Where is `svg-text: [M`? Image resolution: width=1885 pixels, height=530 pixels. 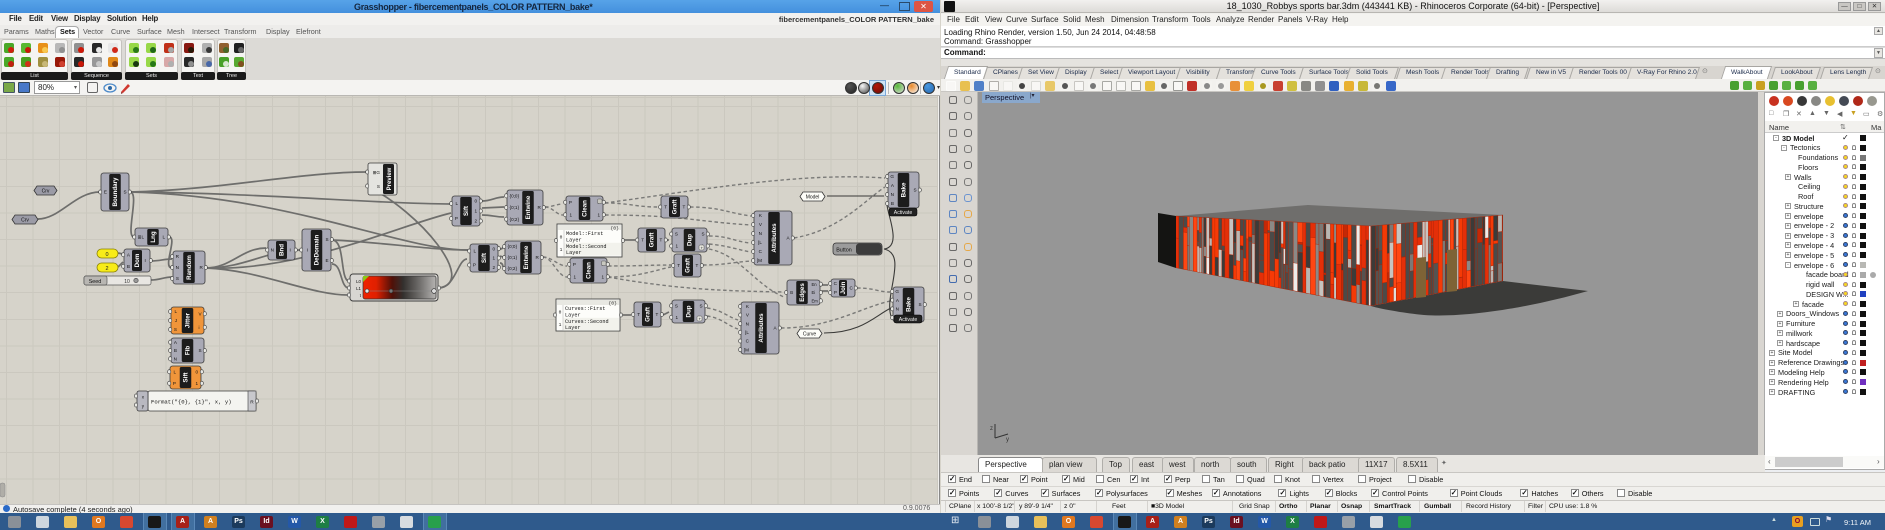
svg-text: [M is located at coordinates (759, 260).